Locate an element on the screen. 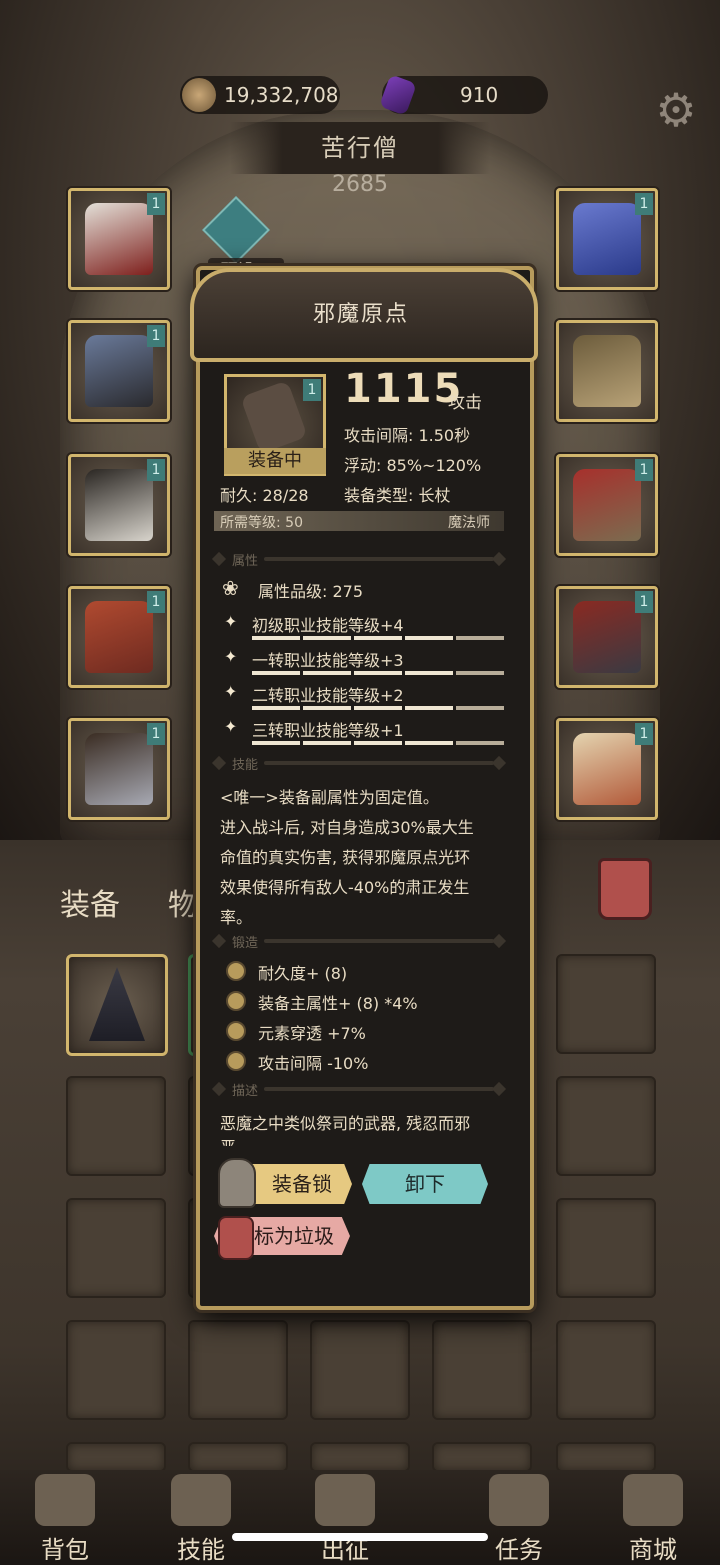  nav-item-3: 出征 is located at coordinates (345, 1519).